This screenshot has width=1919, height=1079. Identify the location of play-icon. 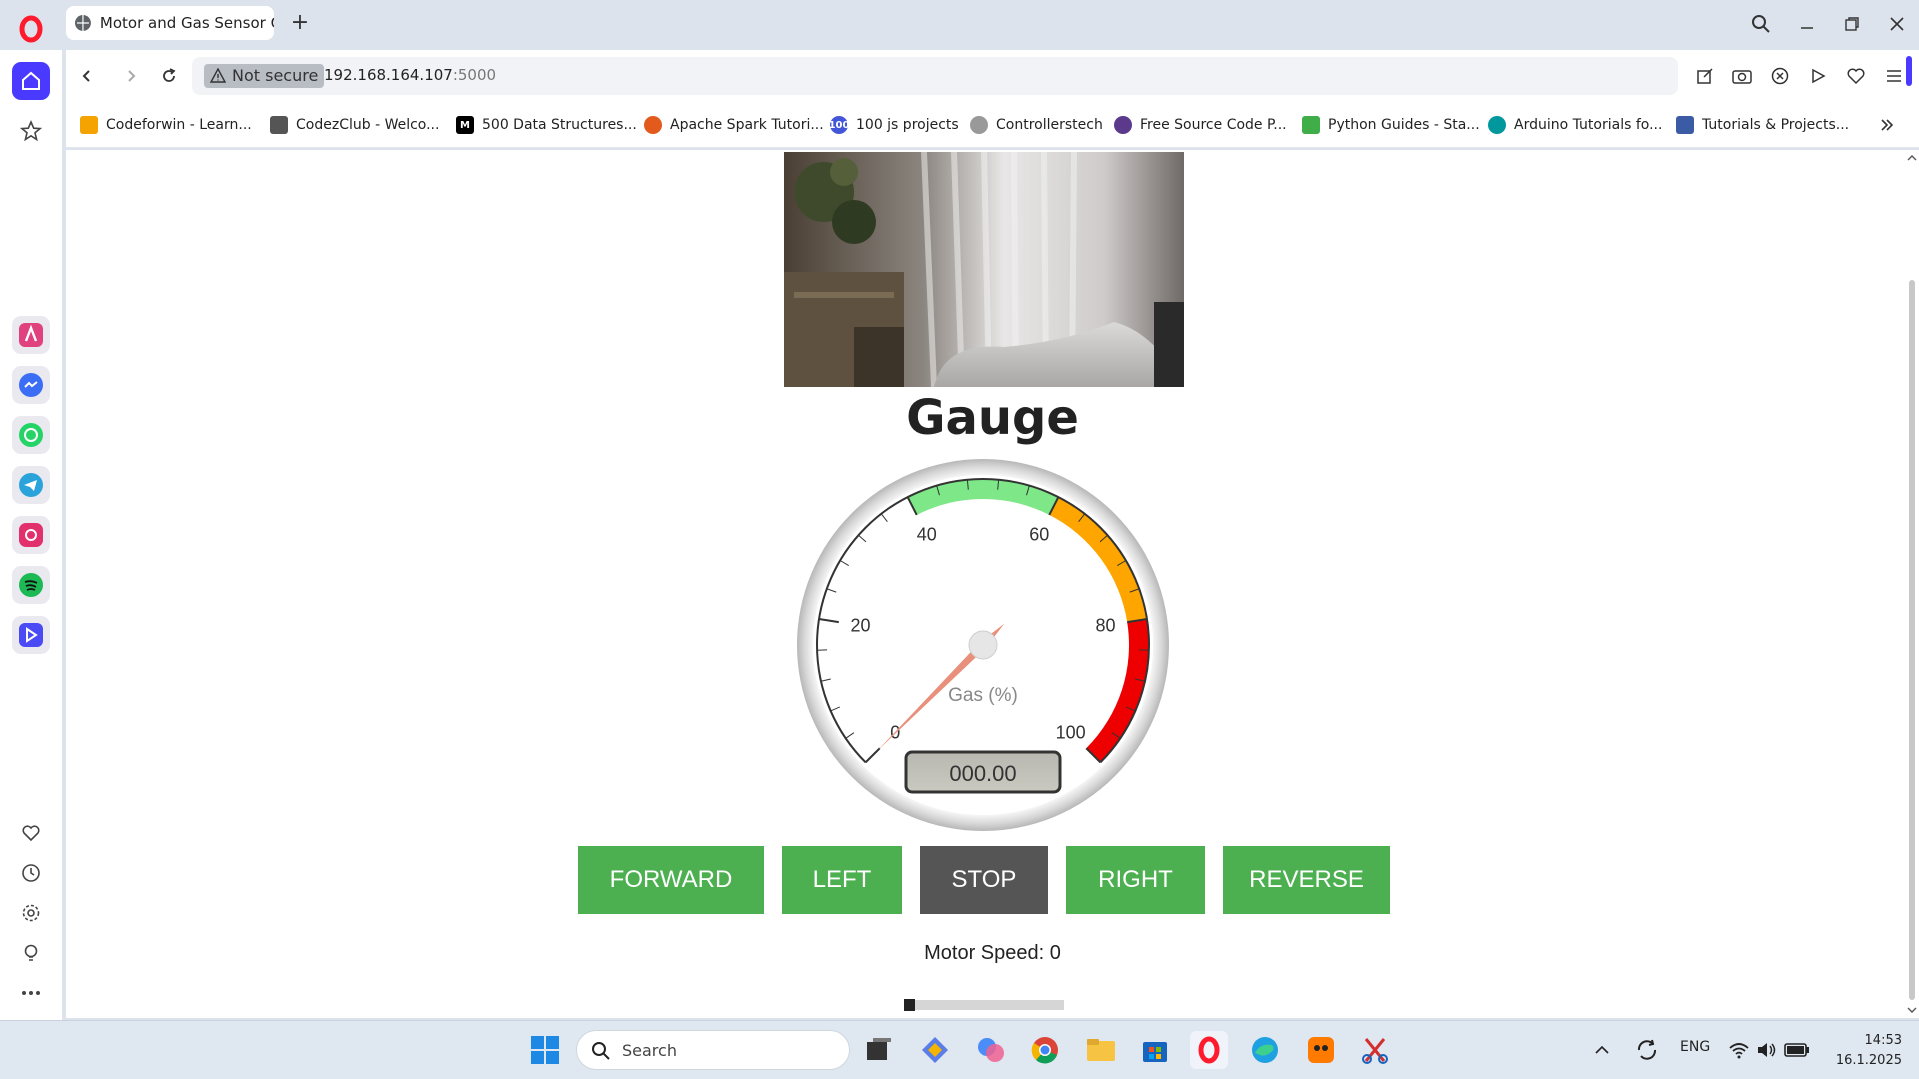
(1818, 76).